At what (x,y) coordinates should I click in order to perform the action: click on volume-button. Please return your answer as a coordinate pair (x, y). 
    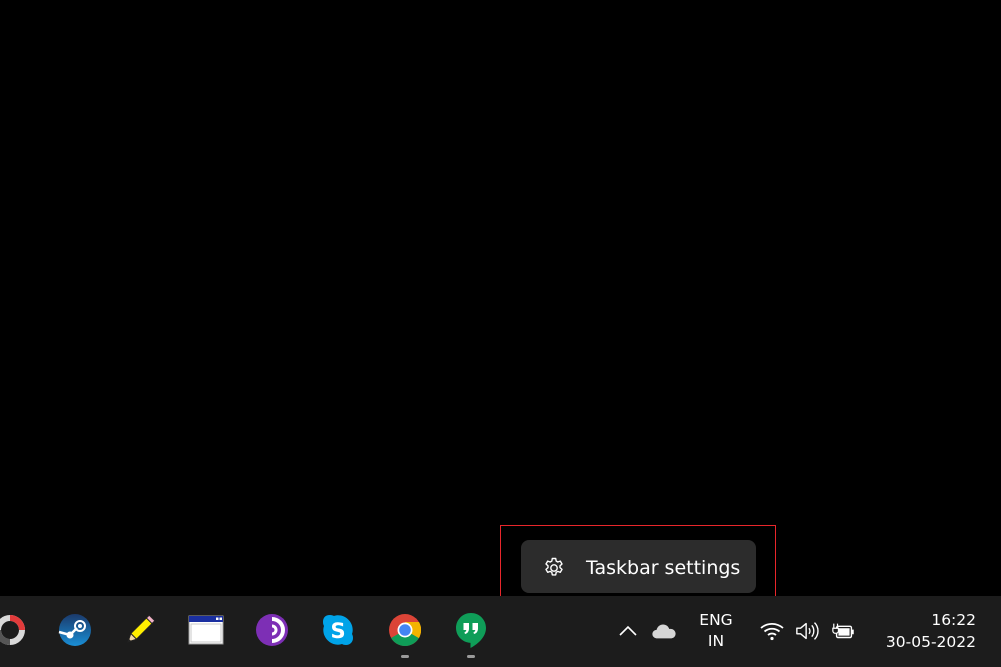
    Looking at the image, I should click on (808, 631).